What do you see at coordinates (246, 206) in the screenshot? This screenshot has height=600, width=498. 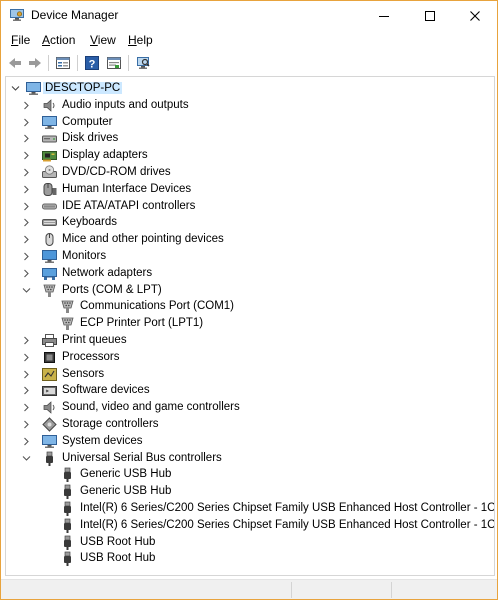 I see `tree-category: IDE ATA/ATAPI controllers` at bounding box center [246, 206].